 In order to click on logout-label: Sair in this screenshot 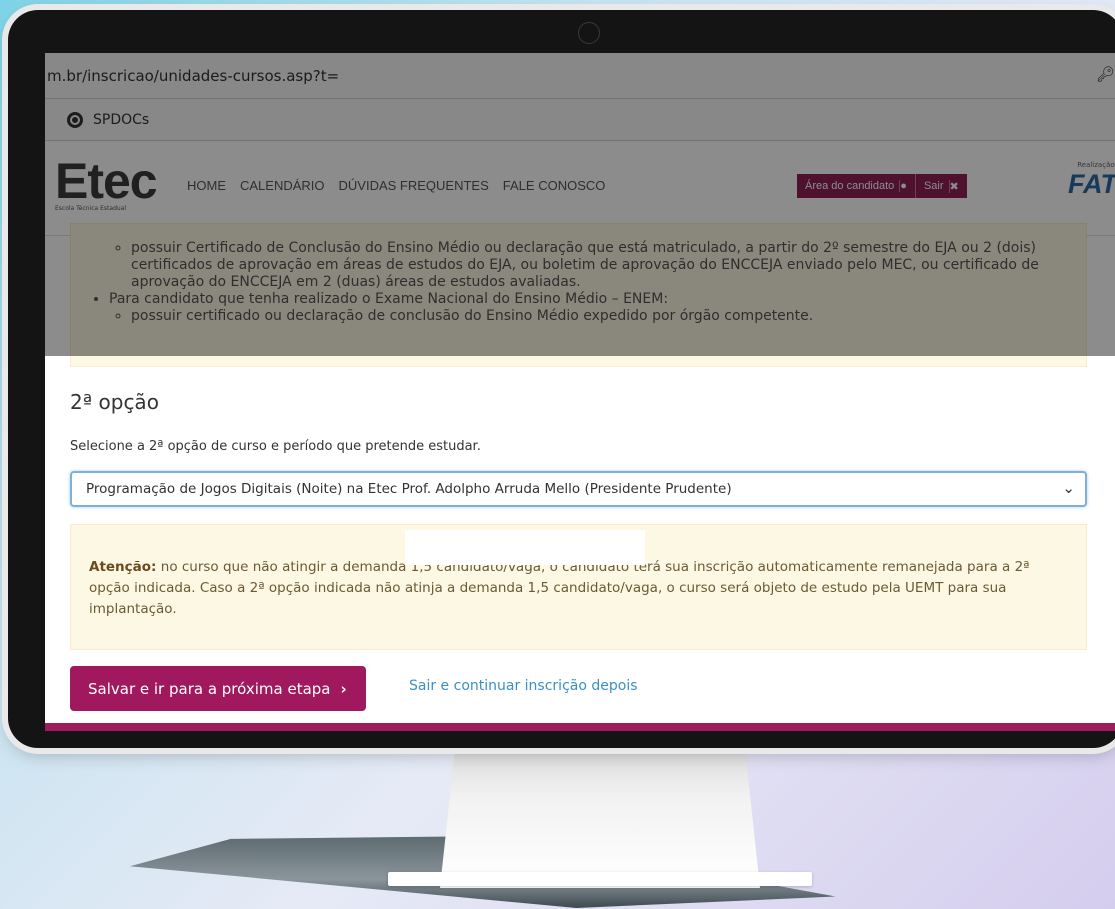, I will do `click(933, 186)`.